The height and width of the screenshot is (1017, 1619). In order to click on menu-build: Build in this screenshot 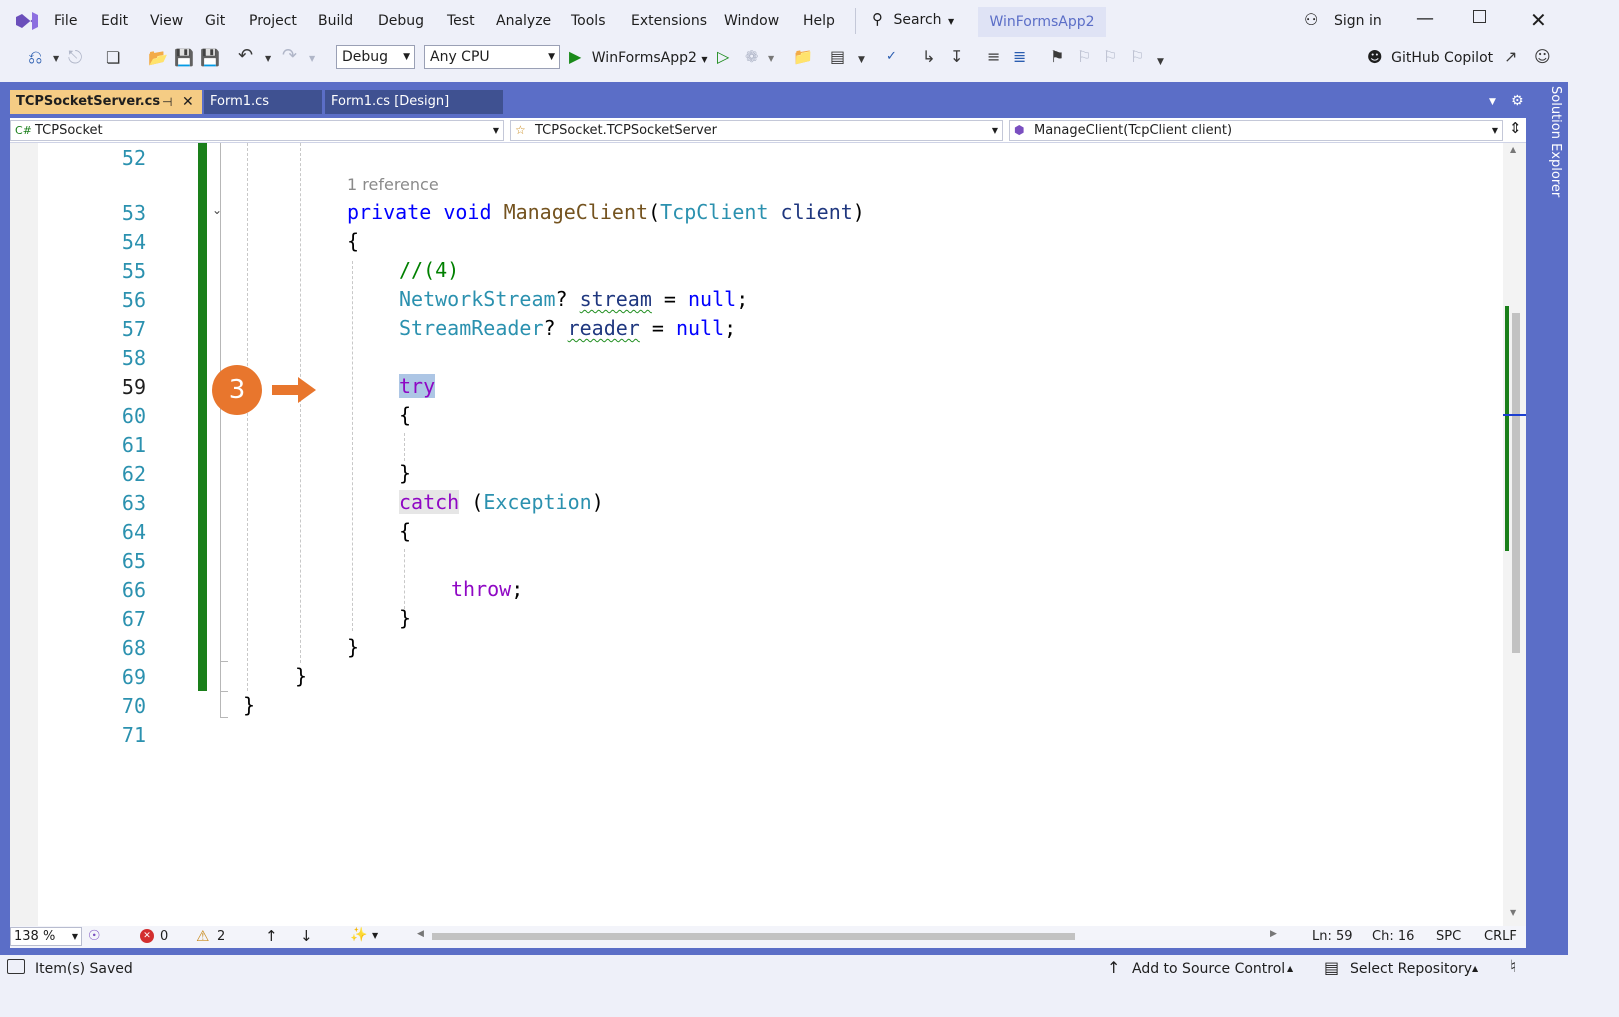, I will do `click(335, 21)`.